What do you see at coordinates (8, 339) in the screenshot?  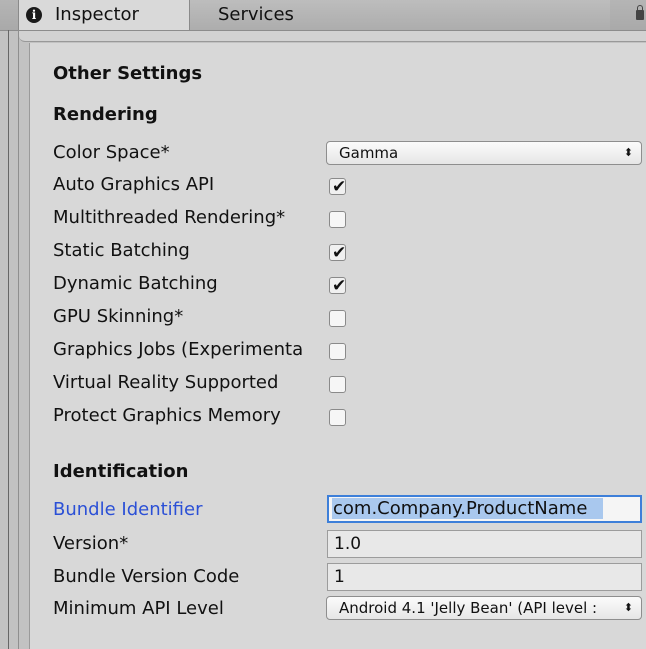 I see `frame-border` at bounding box center [8, 339].